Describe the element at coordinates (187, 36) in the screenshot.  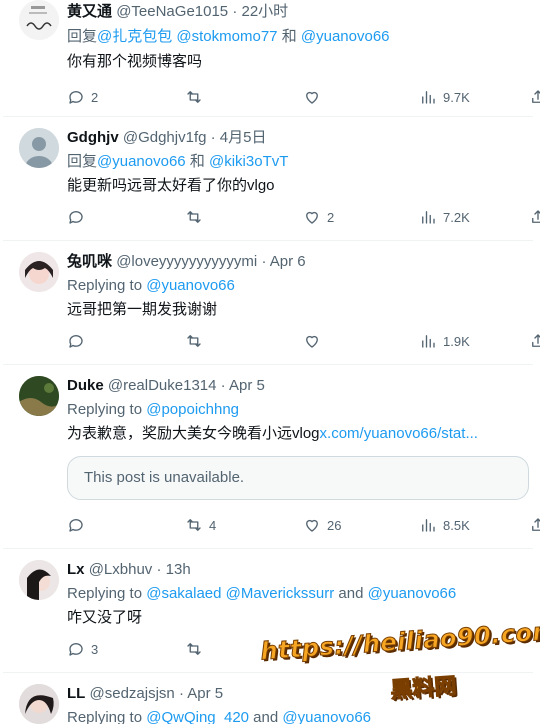
I see `mention-link: @扎克包包 @stokmomo77` at that location.